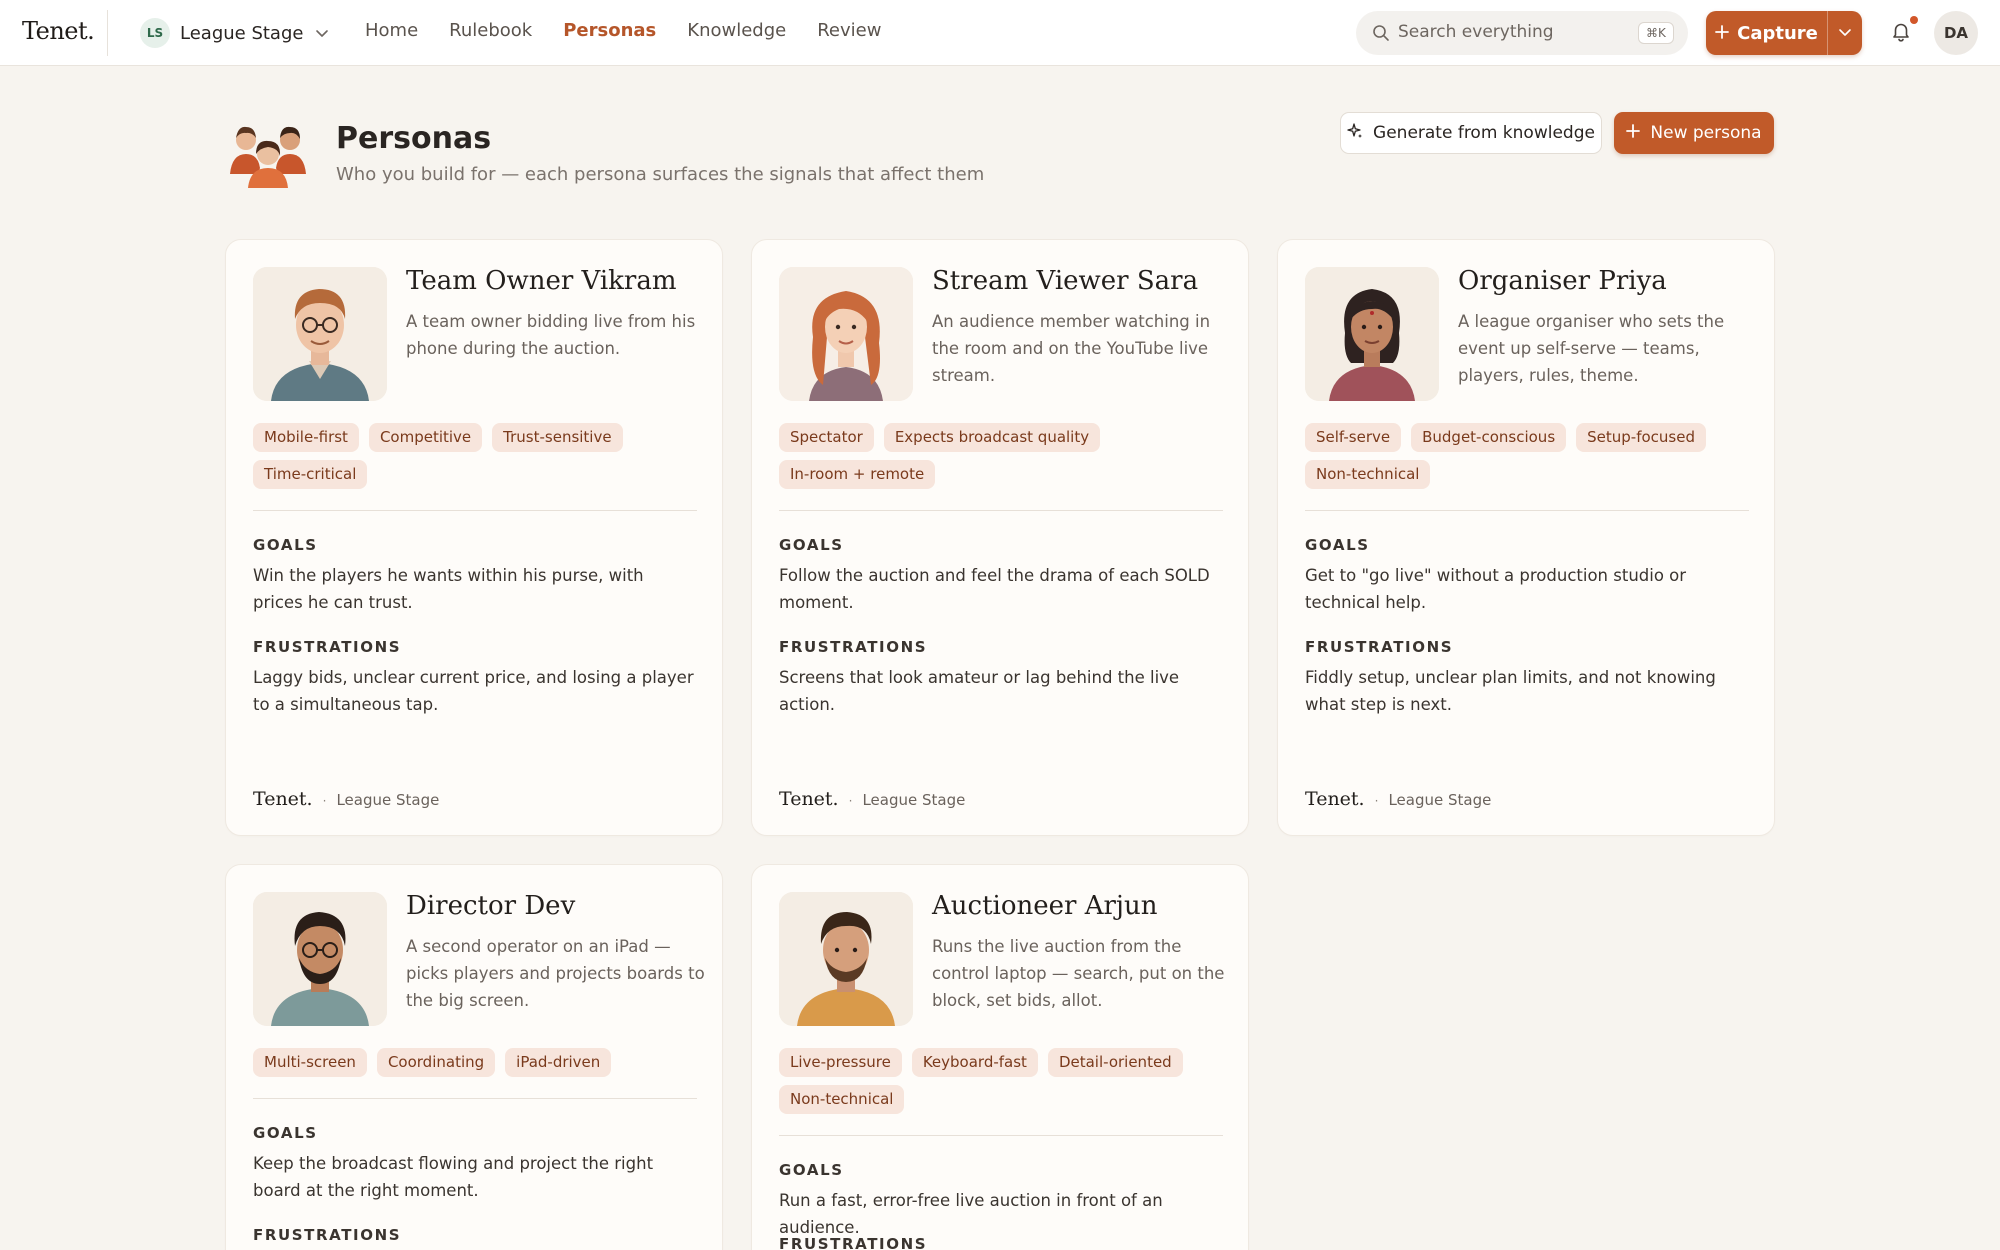 This screenshot has width=2000, height=1250. What do you see at coordinates (541, 281) in the screenshot?
I see `persona-name: Team Owner Vikram` at bounding box center [541, 281].